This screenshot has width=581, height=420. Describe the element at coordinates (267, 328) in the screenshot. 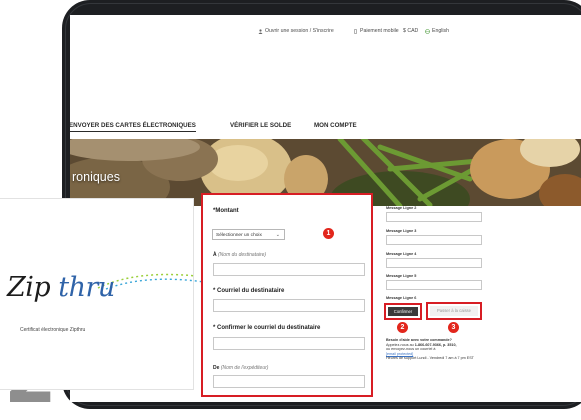

I see `confirm-email-label: * Confirmer le courriel du destinataire` at that location.